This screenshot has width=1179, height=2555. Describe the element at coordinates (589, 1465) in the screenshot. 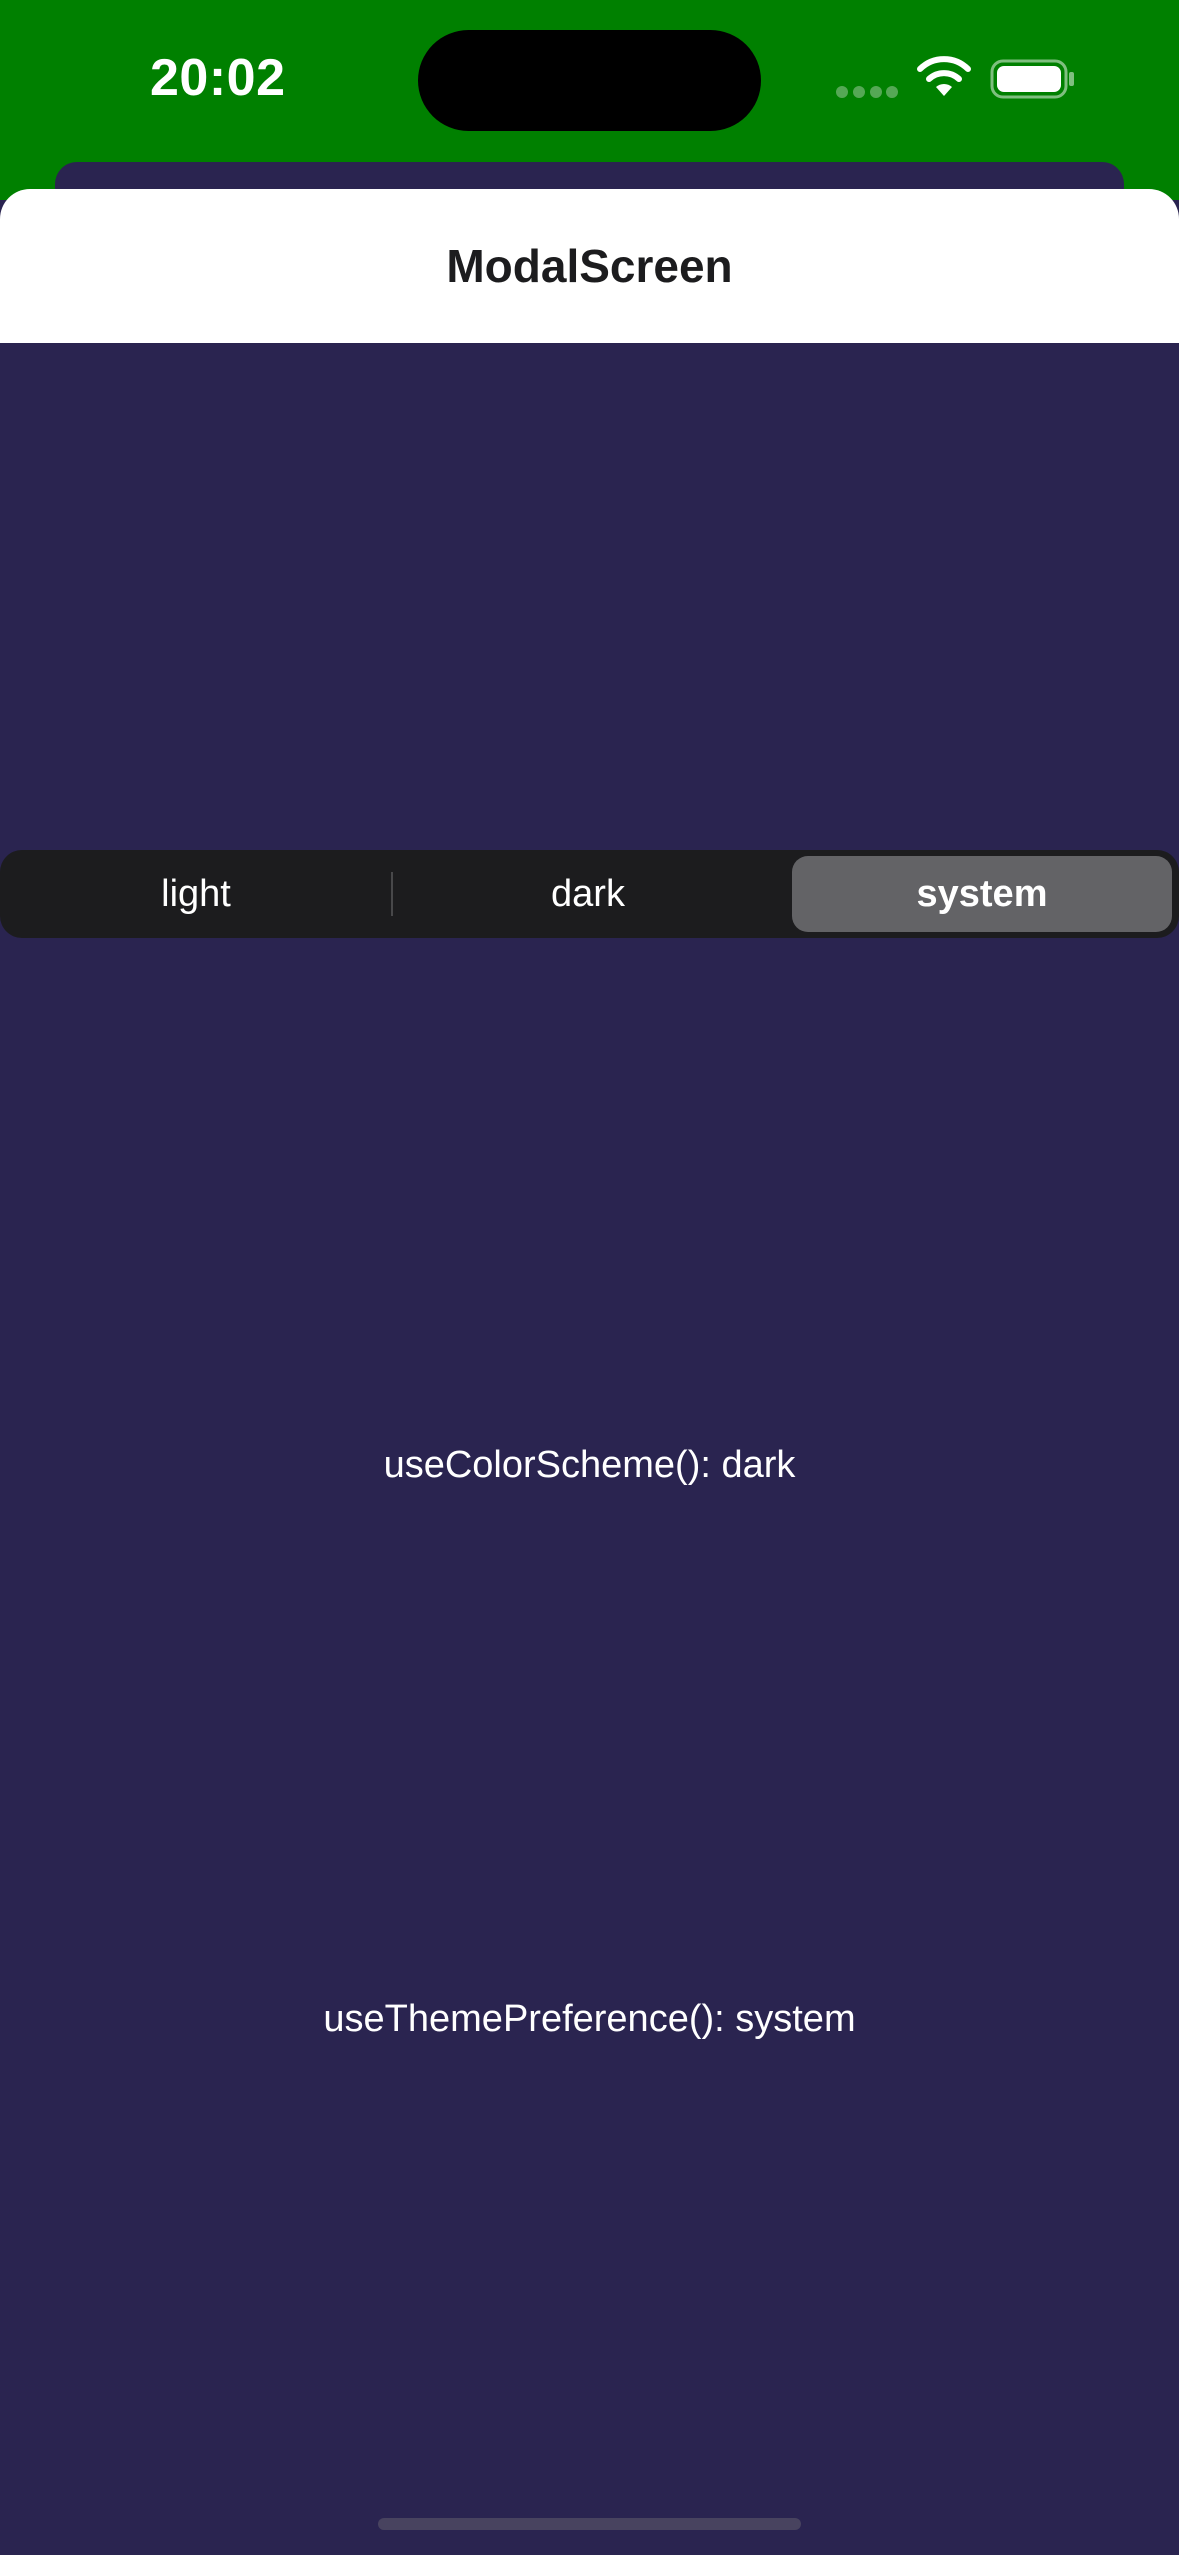

I see `color-scheme-text: useColorScheme(): dark` at that location.